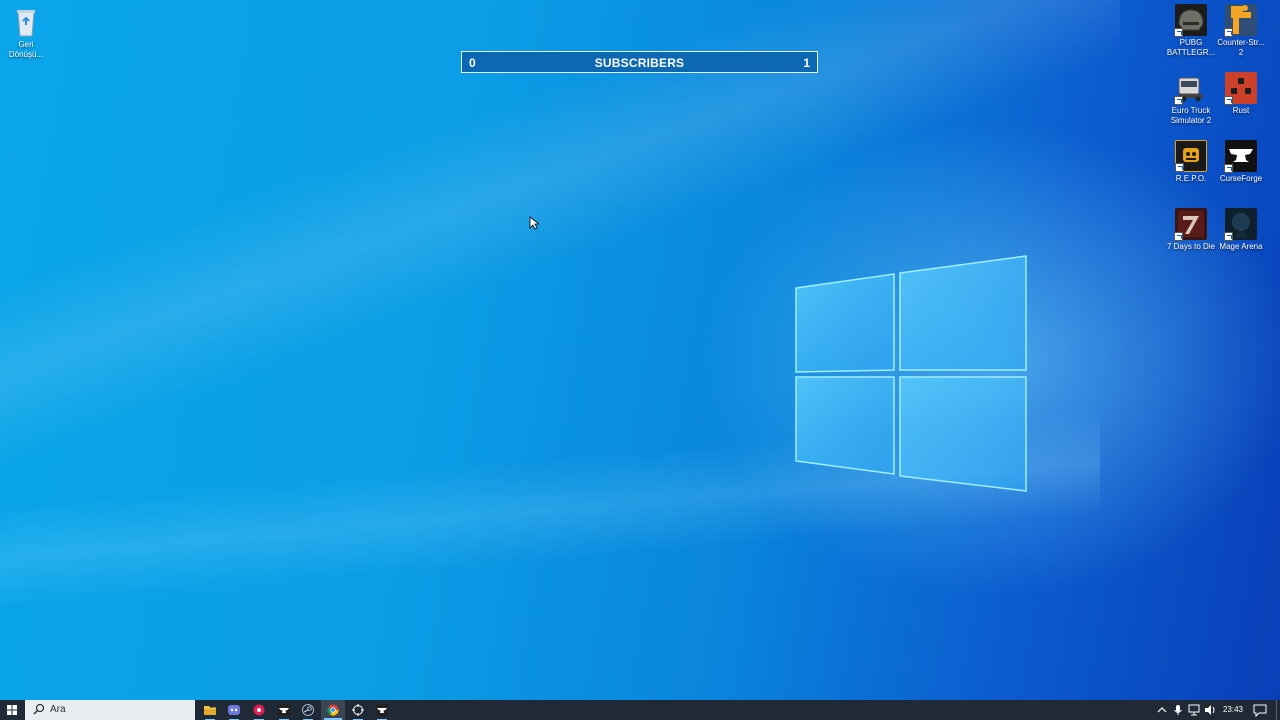 This screenshot has height=720, width=1280. I want to click on desktop-icon-counter-strike-2: Counter-Str... 2, so click(1241, 30).